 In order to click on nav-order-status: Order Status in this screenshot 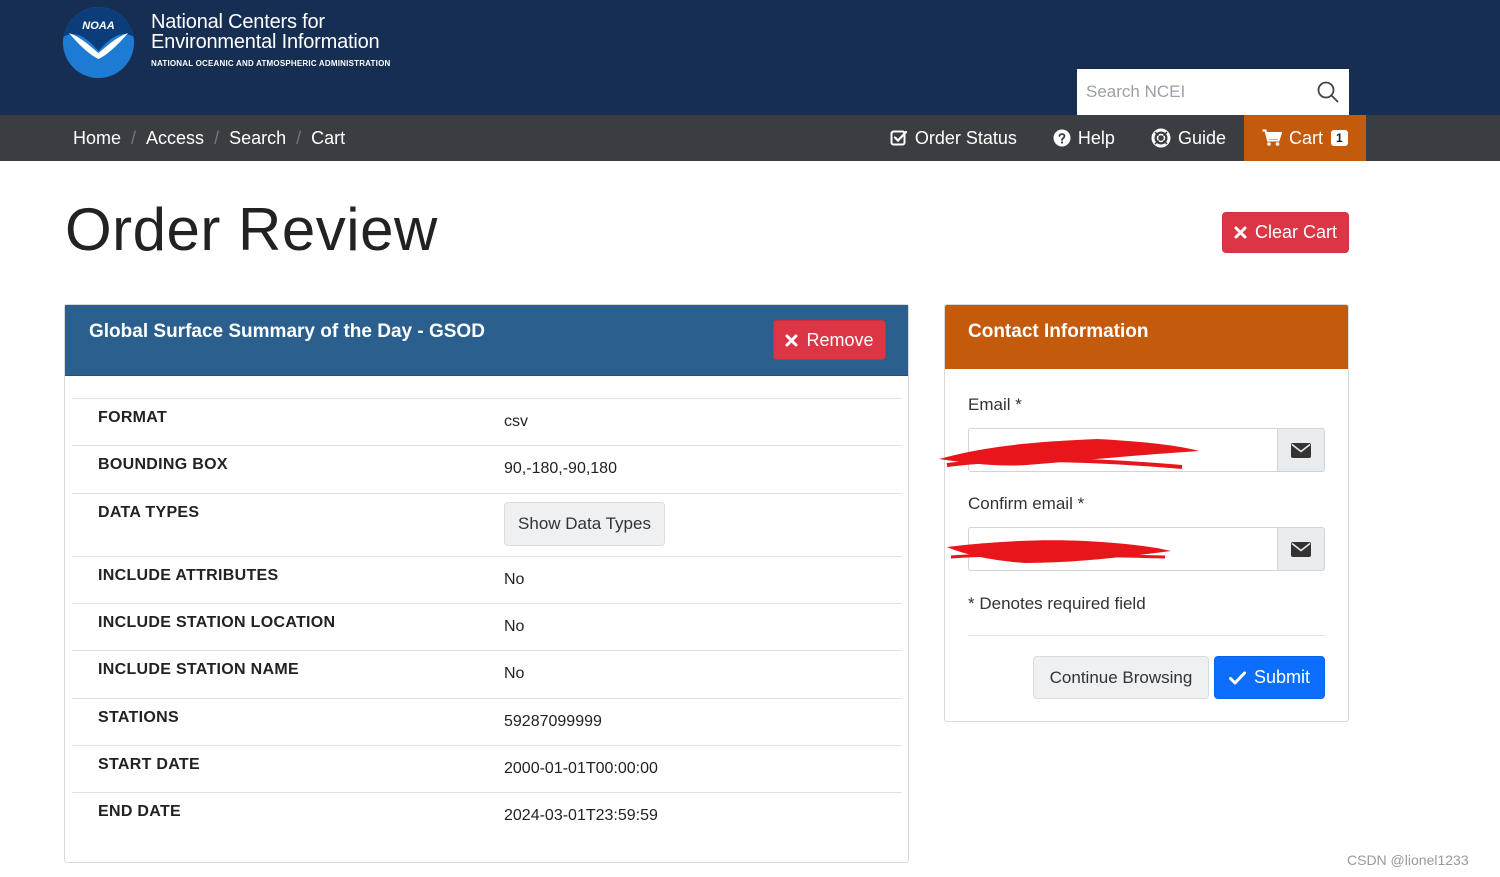, I will do `click(953, 138)`.